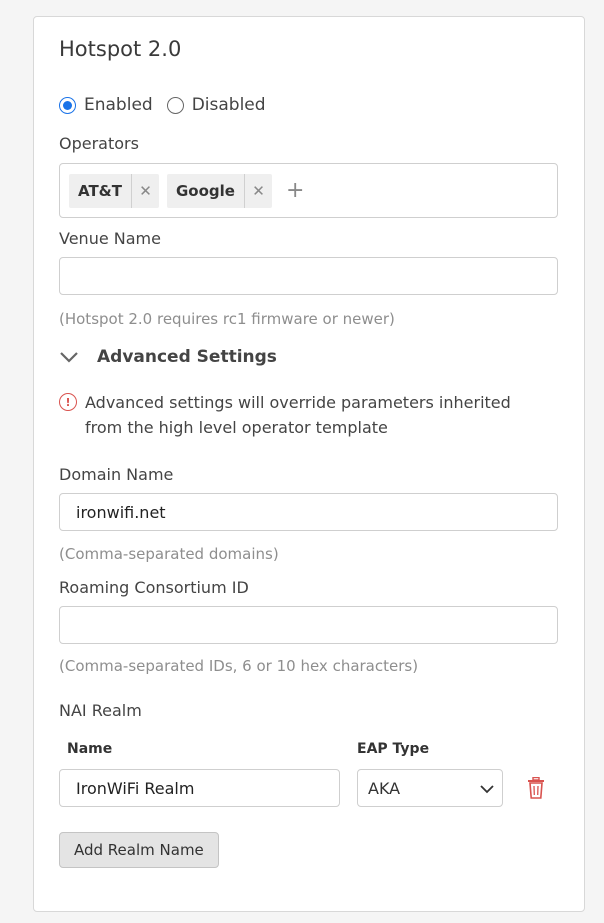  I want to click on add-operator-icon: +, so click(295, 190).